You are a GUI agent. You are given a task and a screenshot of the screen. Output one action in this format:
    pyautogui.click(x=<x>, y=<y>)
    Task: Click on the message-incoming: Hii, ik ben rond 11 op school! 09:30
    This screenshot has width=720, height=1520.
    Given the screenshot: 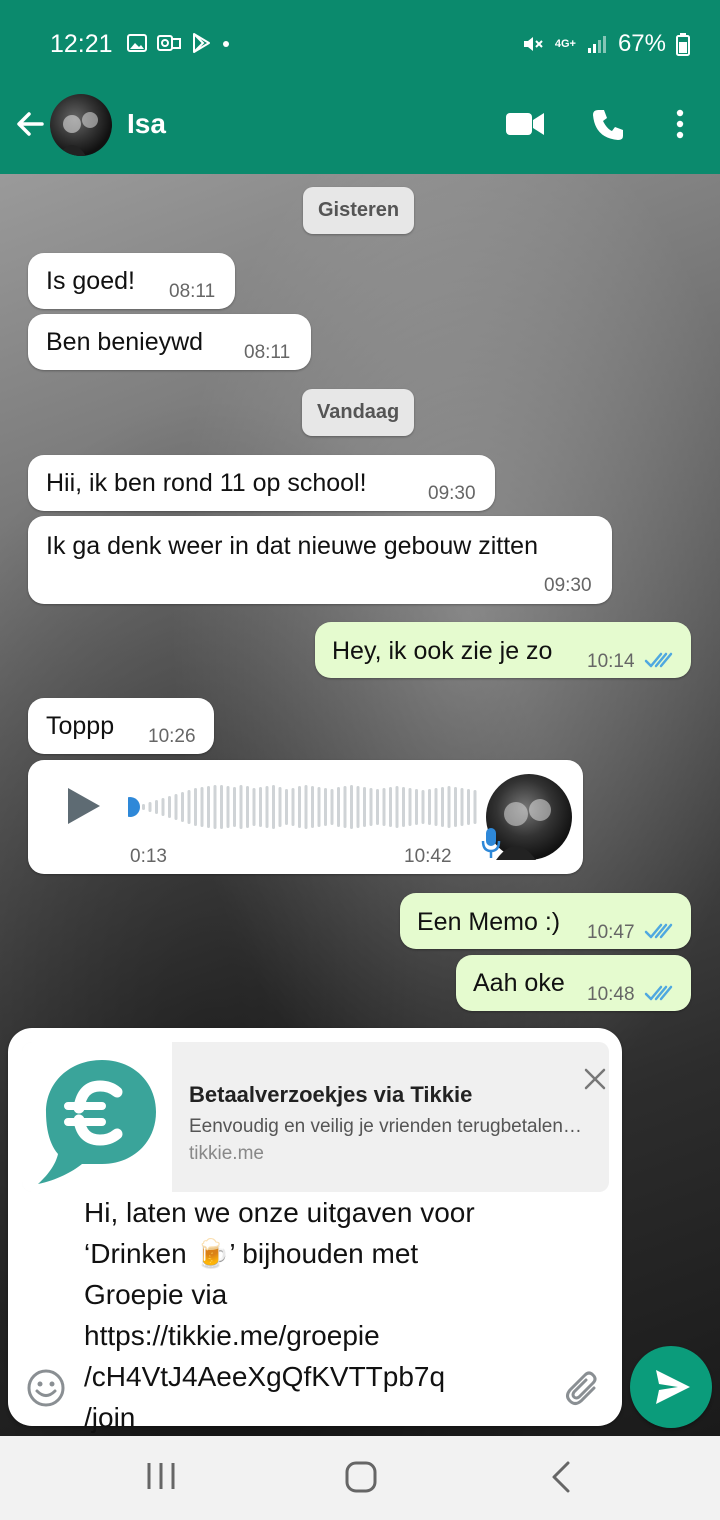 What is the action you would take?
    pyautogui.click(x=261, y=483)
    